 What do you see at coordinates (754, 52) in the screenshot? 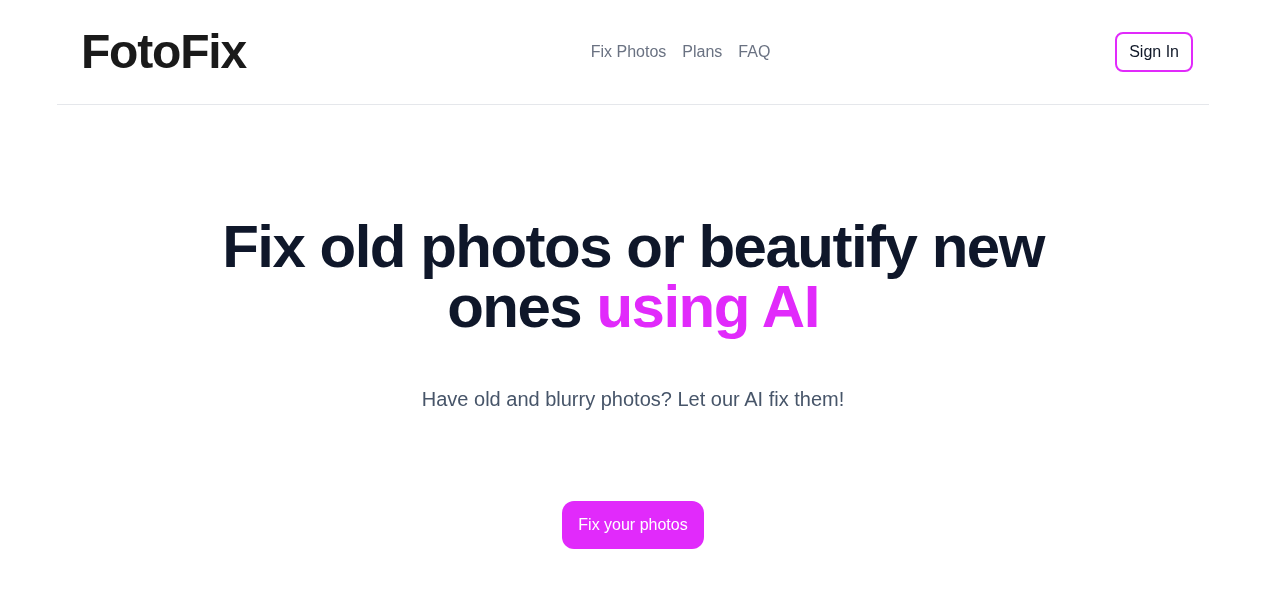
I see `nav-link: FAQ` at bounding box center [754, 52].